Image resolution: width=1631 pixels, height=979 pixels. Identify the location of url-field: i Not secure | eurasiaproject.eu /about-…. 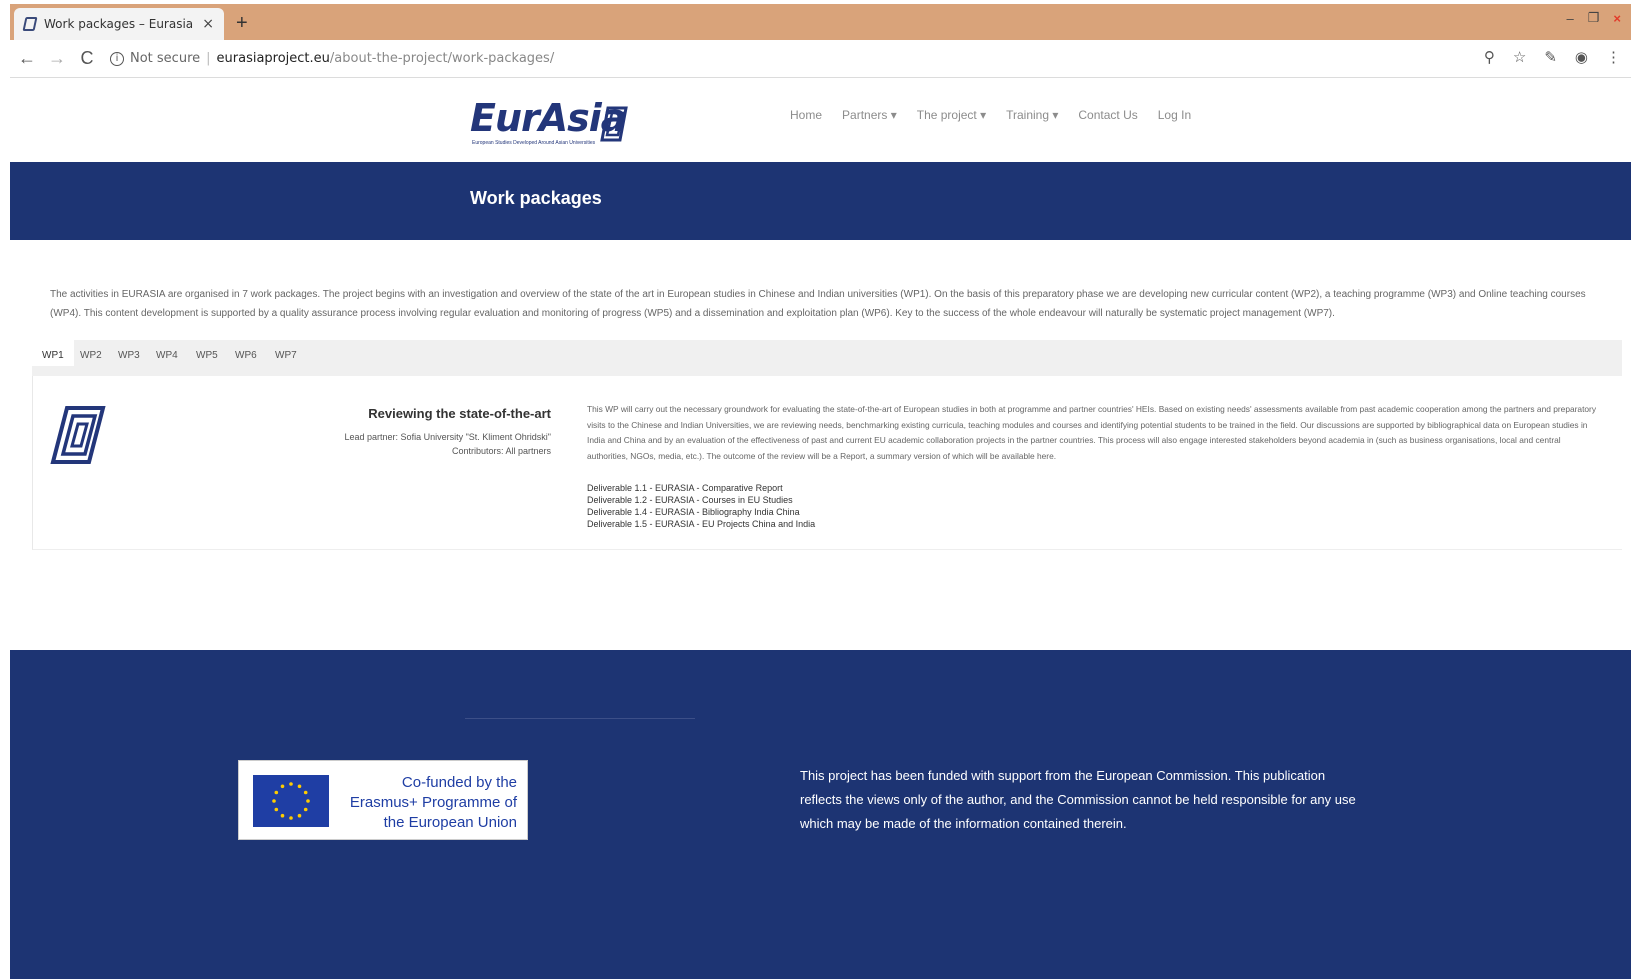
(332, 58).